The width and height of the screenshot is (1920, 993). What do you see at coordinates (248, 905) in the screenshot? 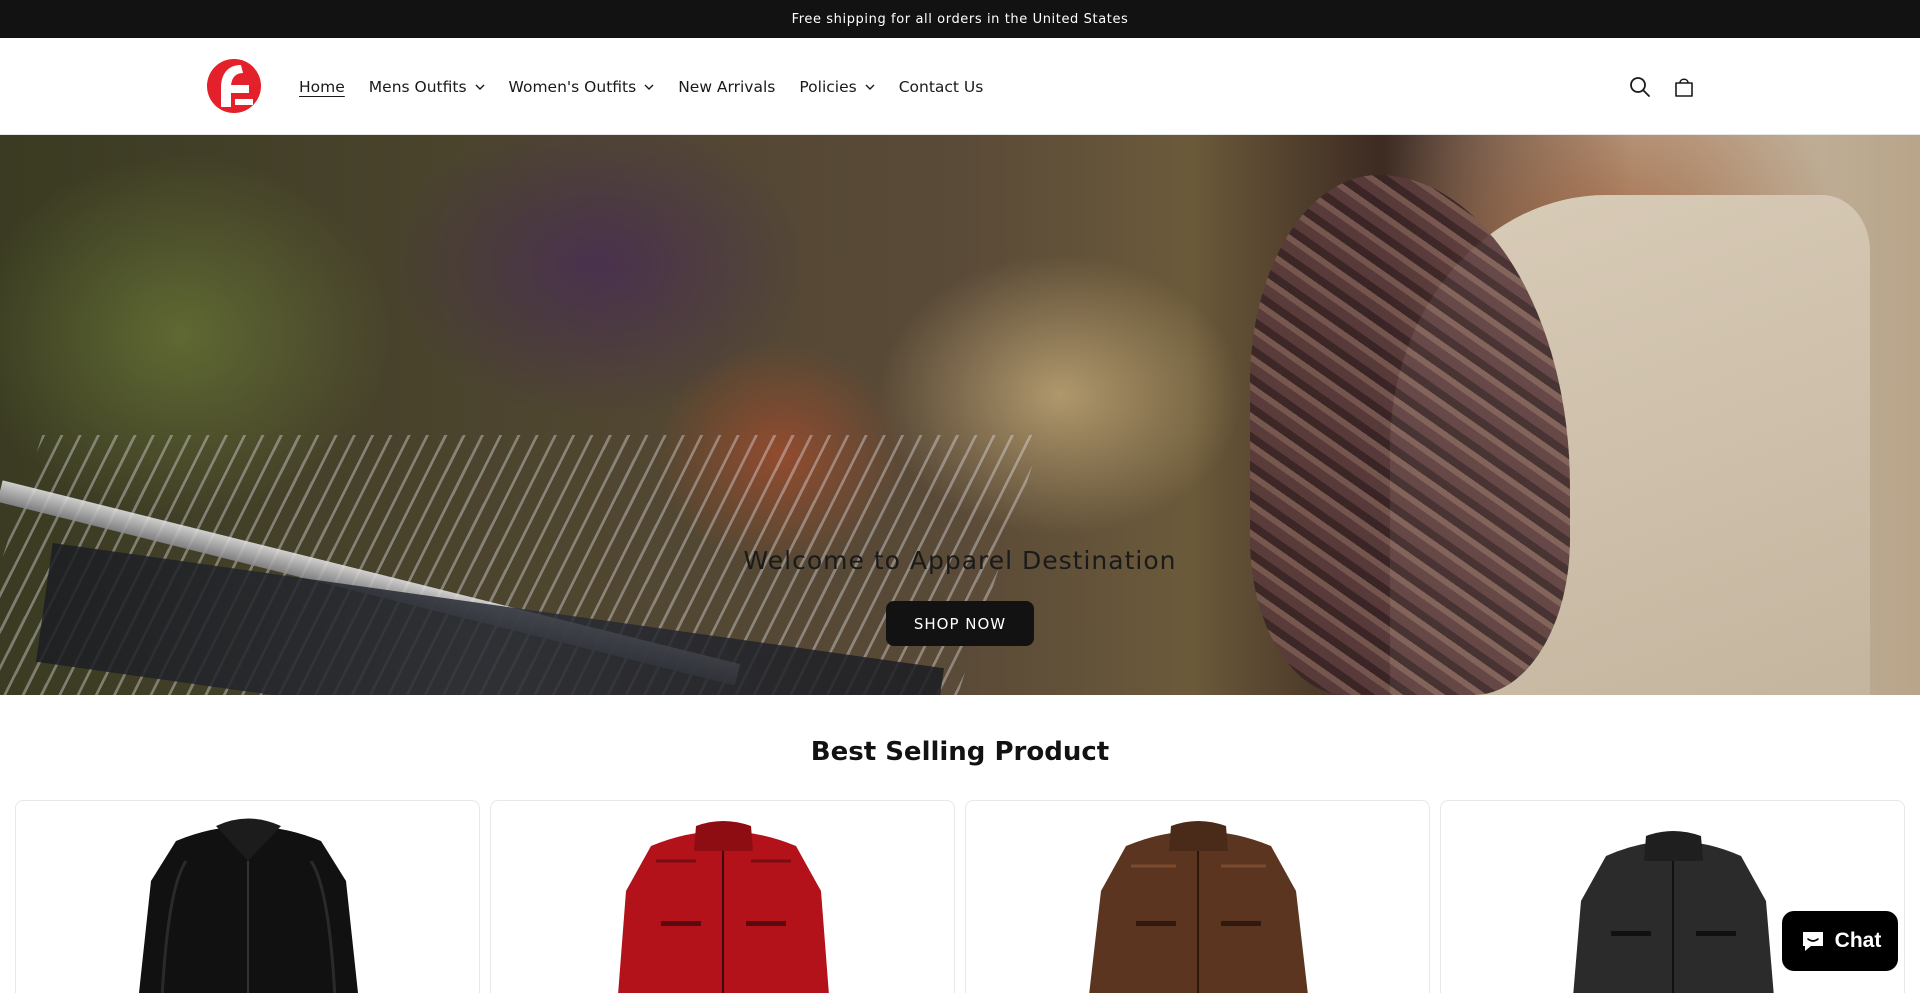
I see `black-leather-jacket-image` at bounding box center [248, 905].